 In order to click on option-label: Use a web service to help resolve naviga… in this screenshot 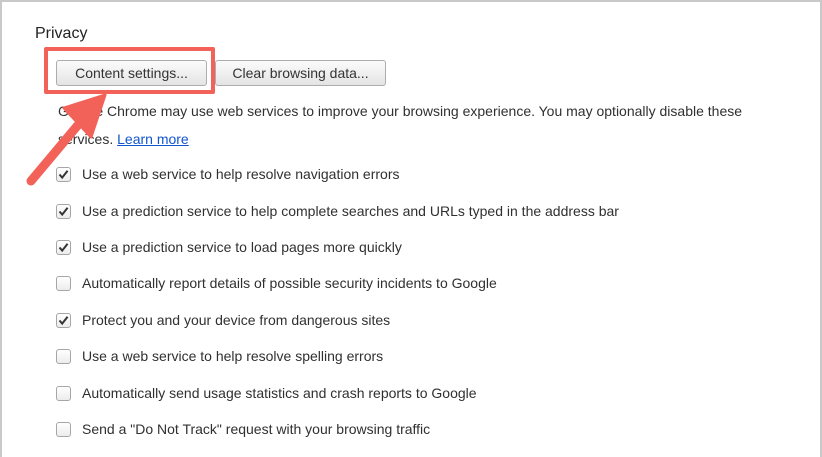, I will do `click(241, 174)`.